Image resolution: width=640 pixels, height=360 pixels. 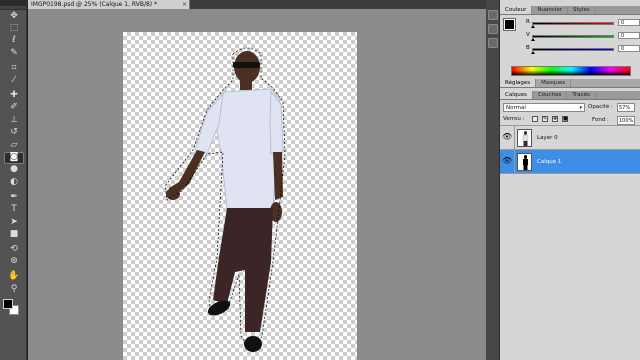 I want to click on collapsed-panels-strip, so click(x=493, y=180).